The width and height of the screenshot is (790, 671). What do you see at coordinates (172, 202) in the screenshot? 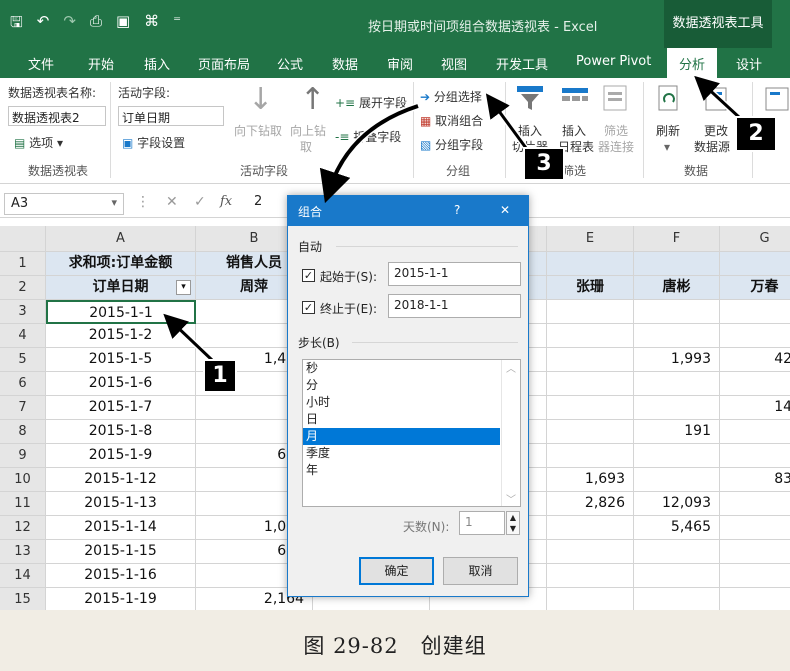
I see `cancel-icon: ✕` at bounding box center [172, 202].